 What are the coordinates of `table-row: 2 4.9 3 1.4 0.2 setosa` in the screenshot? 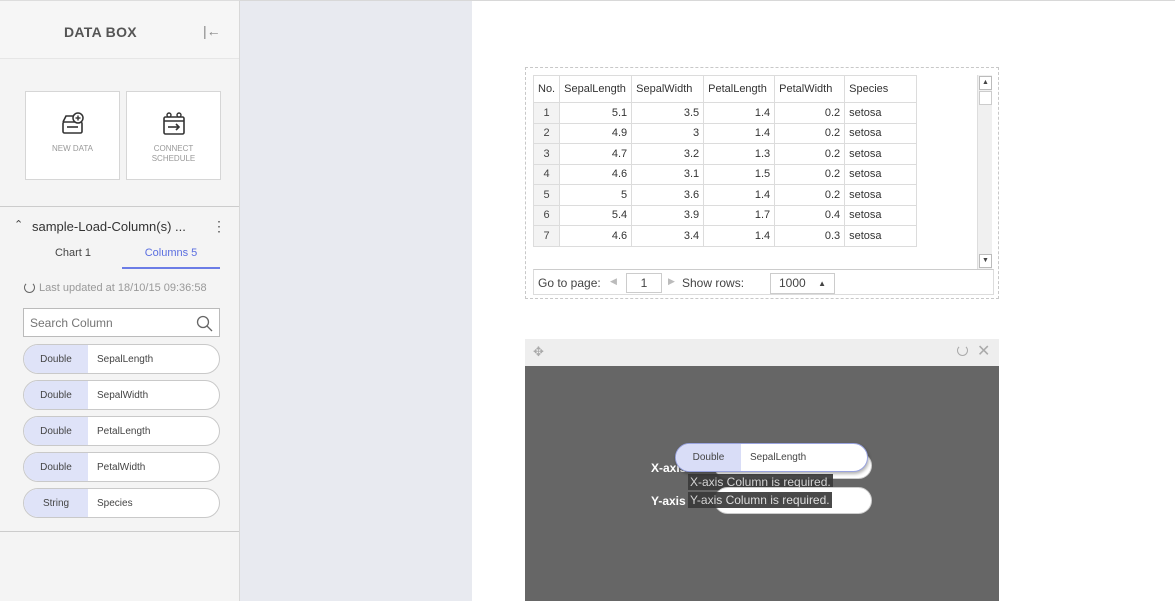 It's located at (725, 133).